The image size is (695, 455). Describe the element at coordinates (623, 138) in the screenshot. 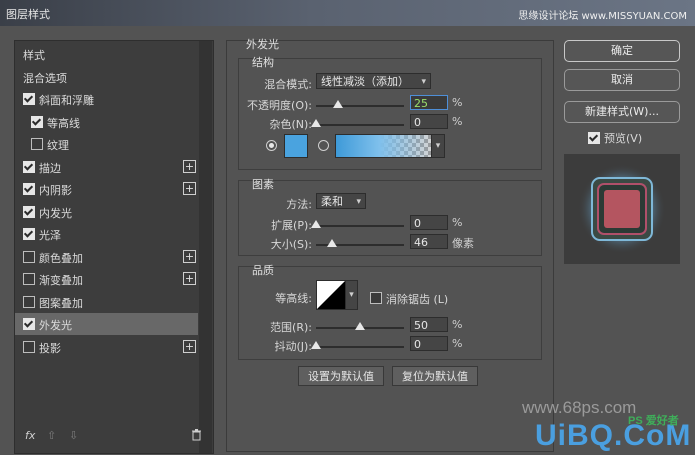

I see `preview-label: 预览(V)` at that location.